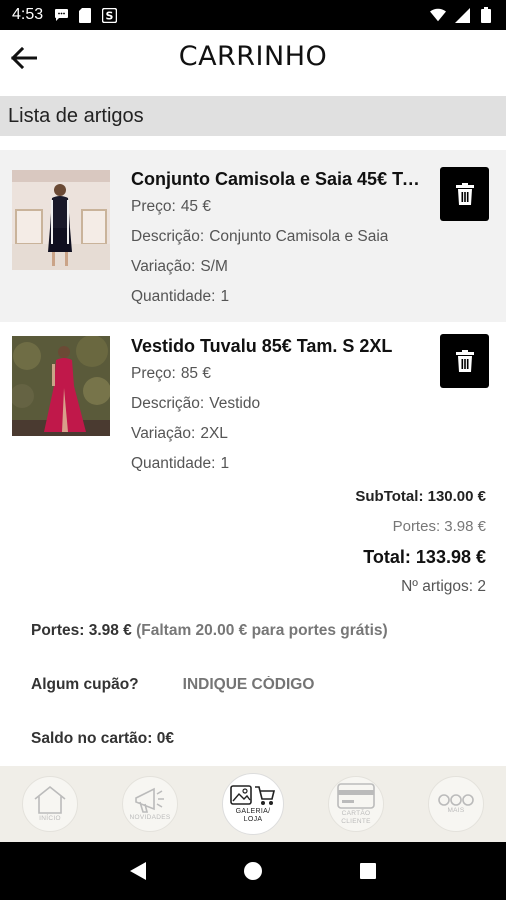 The width and height of the screenshot is (506, 900). Describe the element at coordinates (61, 15) in the screenshot. I see `chat-icon` at that location.